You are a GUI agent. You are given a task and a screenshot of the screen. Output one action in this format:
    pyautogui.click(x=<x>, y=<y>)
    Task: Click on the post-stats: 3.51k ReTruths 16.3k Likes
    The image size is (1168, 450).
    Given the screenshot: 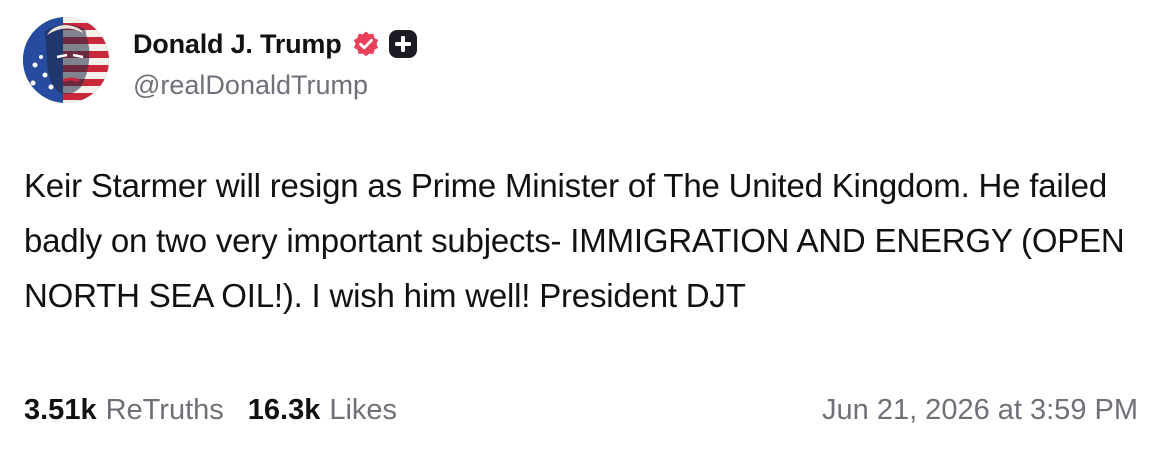 What is the action you would take?
    pyautogui.click(x=210, y=410)
    